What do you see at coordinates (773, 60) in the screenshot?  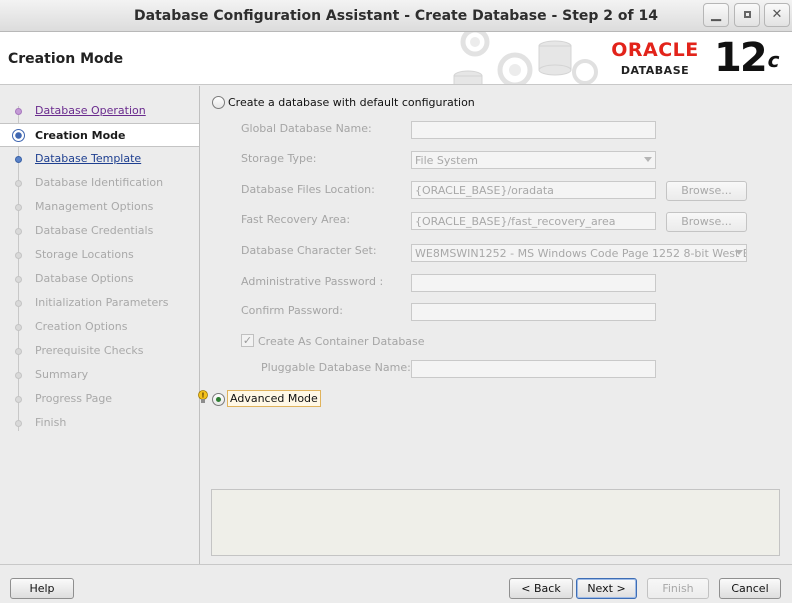 I see `version-suffix: c` at bounding box center [773, 60].